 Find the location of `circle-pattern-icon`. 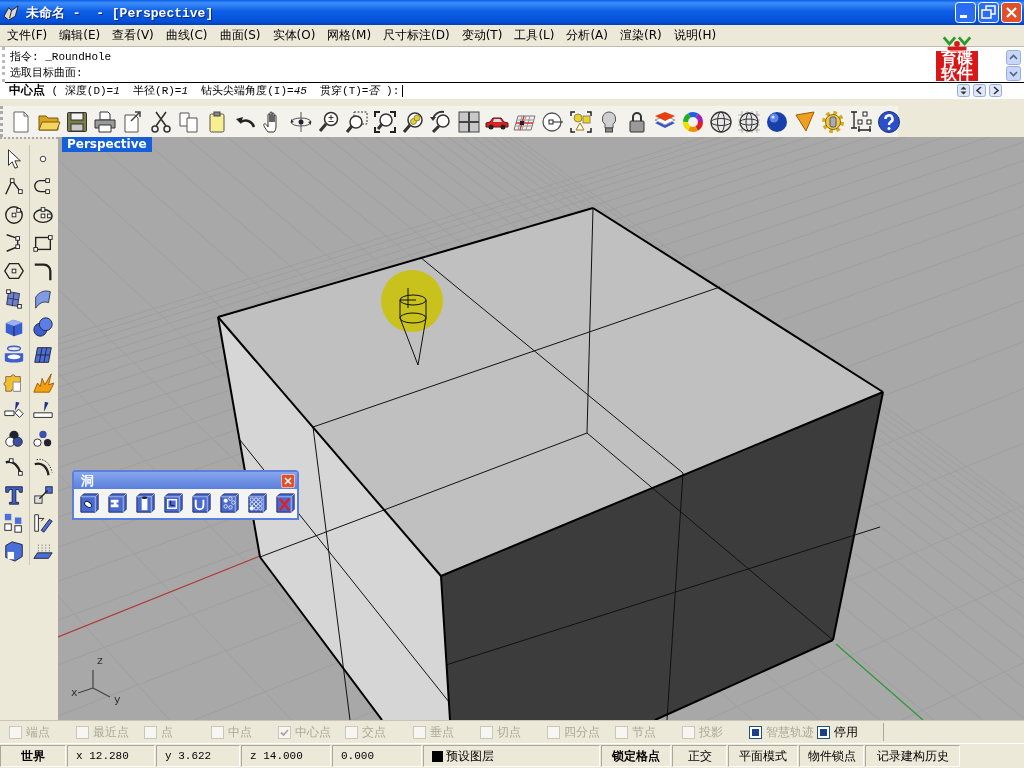

circle-pattern-icon is located at coordinates (229, 503).